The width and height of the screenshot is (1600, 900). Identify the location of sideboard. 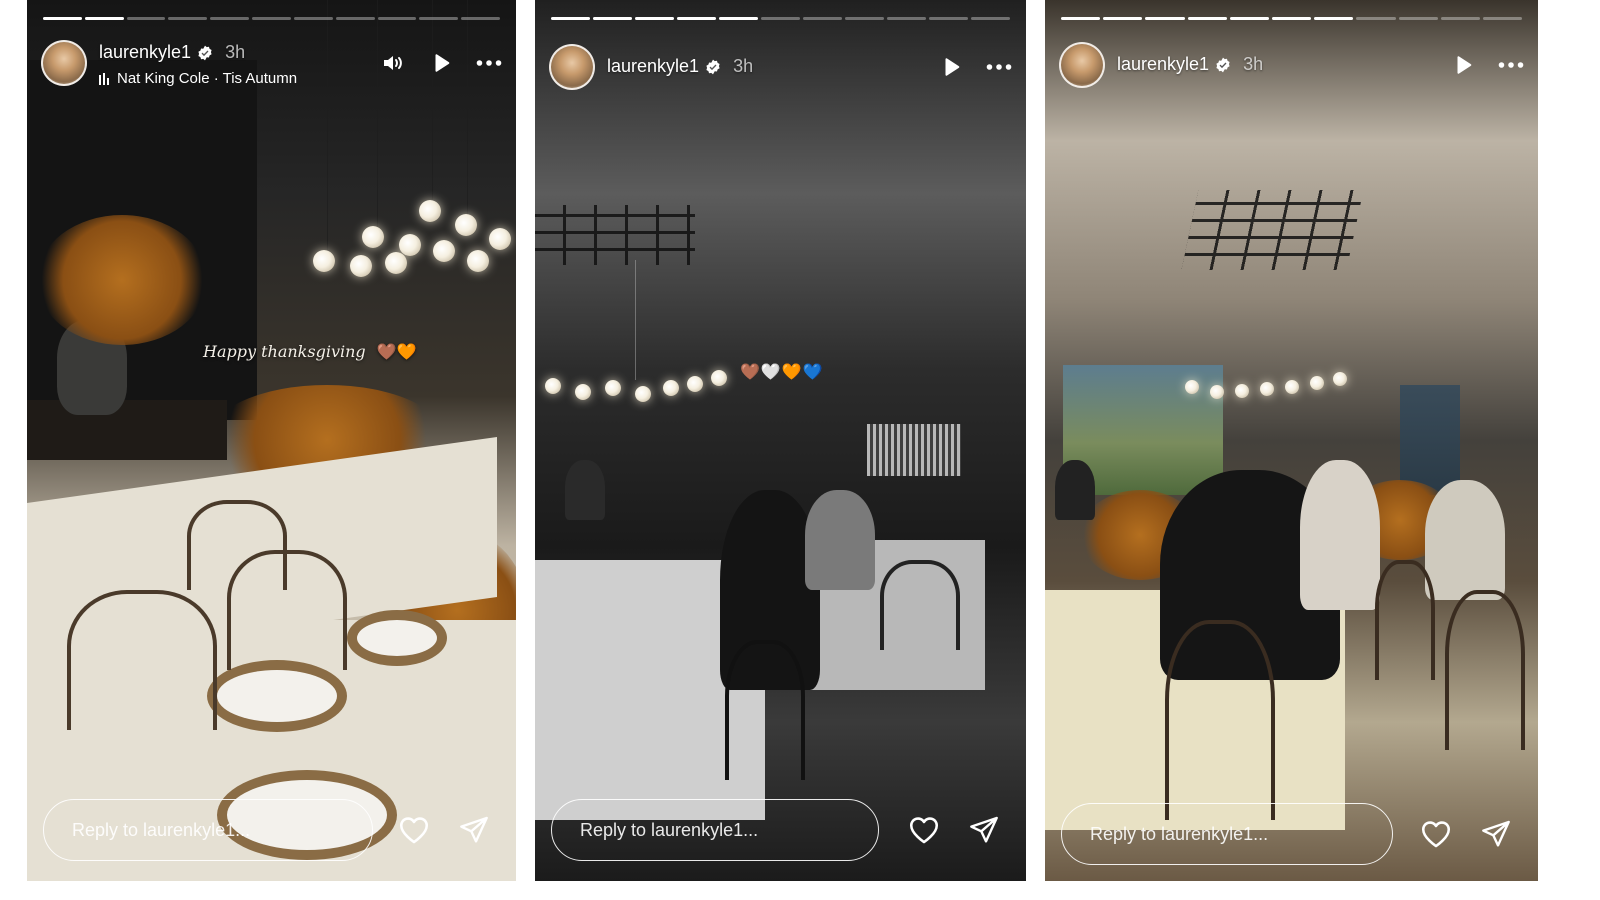
(127, 430).